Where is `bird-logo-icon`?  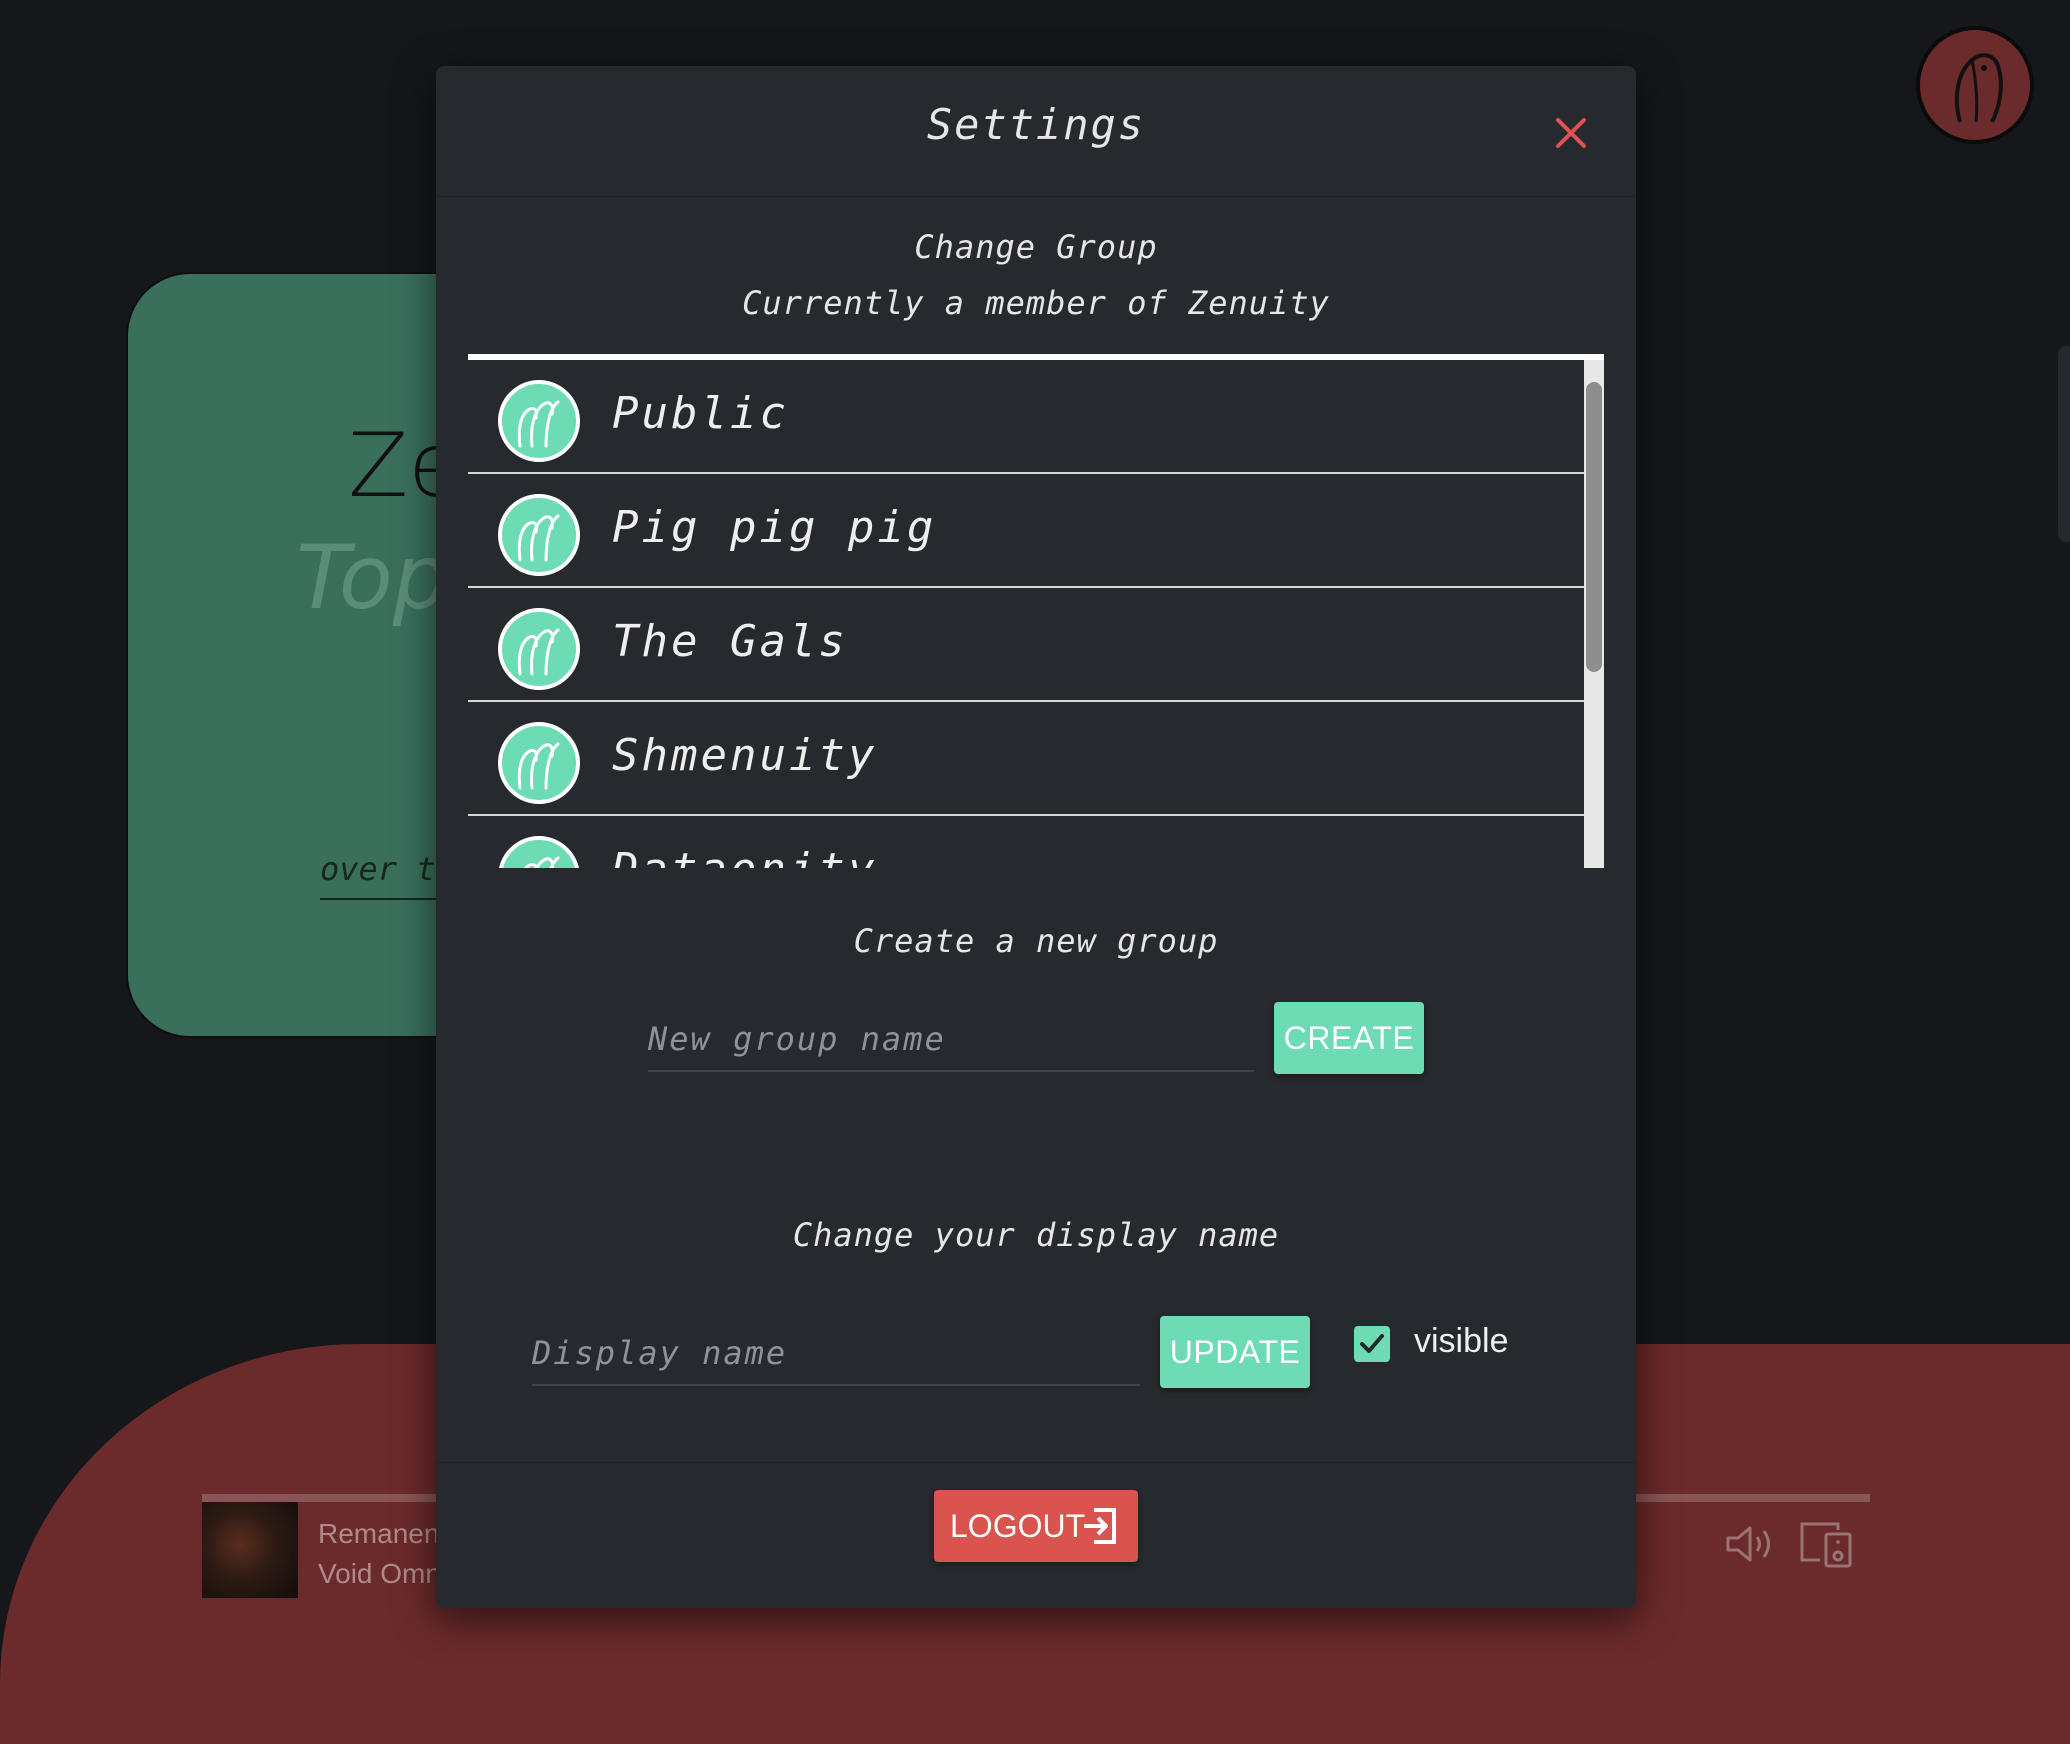
bird-logo-icon is located at coordinates (1978, 88).